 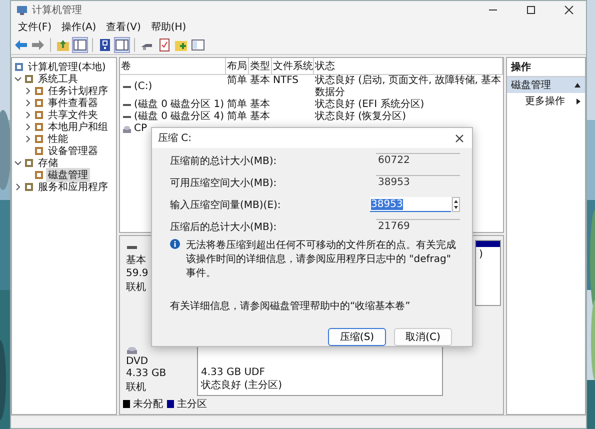 What do you see at coordinates (321, 259) in the screenshot?
I see `info-message: 无法将卷压缩到超出任何不可移动的文件所在的点。有关完成该操作时间的详细信息，请参阅应用程序日志中的 "defrag" 事件。` at bounding box center [321, 259].